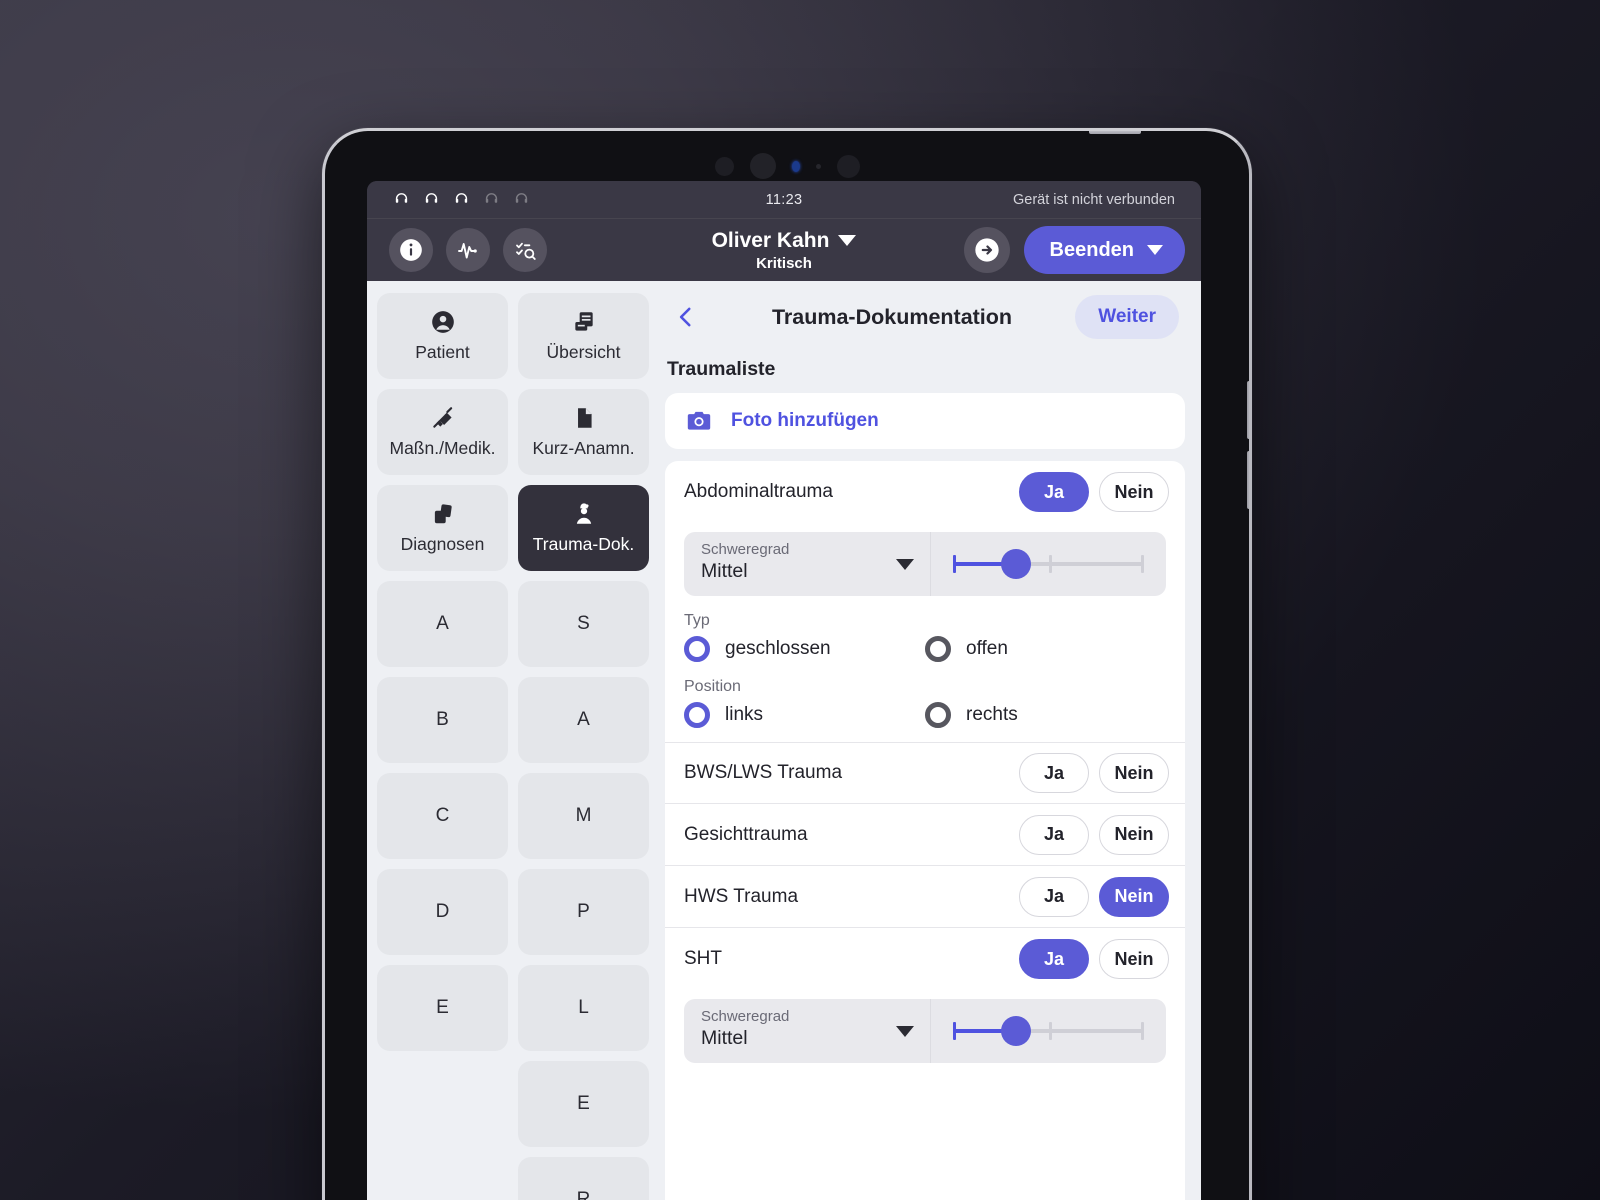 This screenshot has width=1600, height=1200. Describe the element at coordinates (787, 166) in the screenshot. I see `camera-sensor-cluster` at that location.